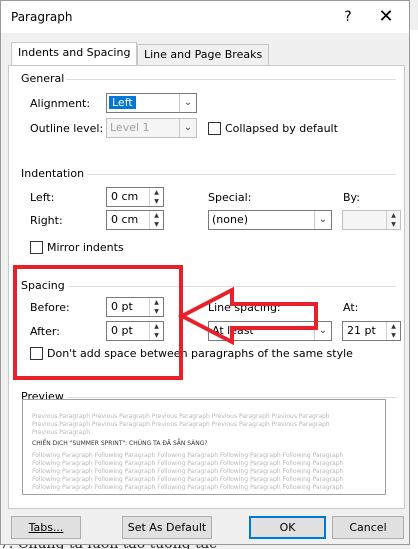 This screenshot has width=418, height=549. I want to click on close-button: ✕, so click(386, 17).